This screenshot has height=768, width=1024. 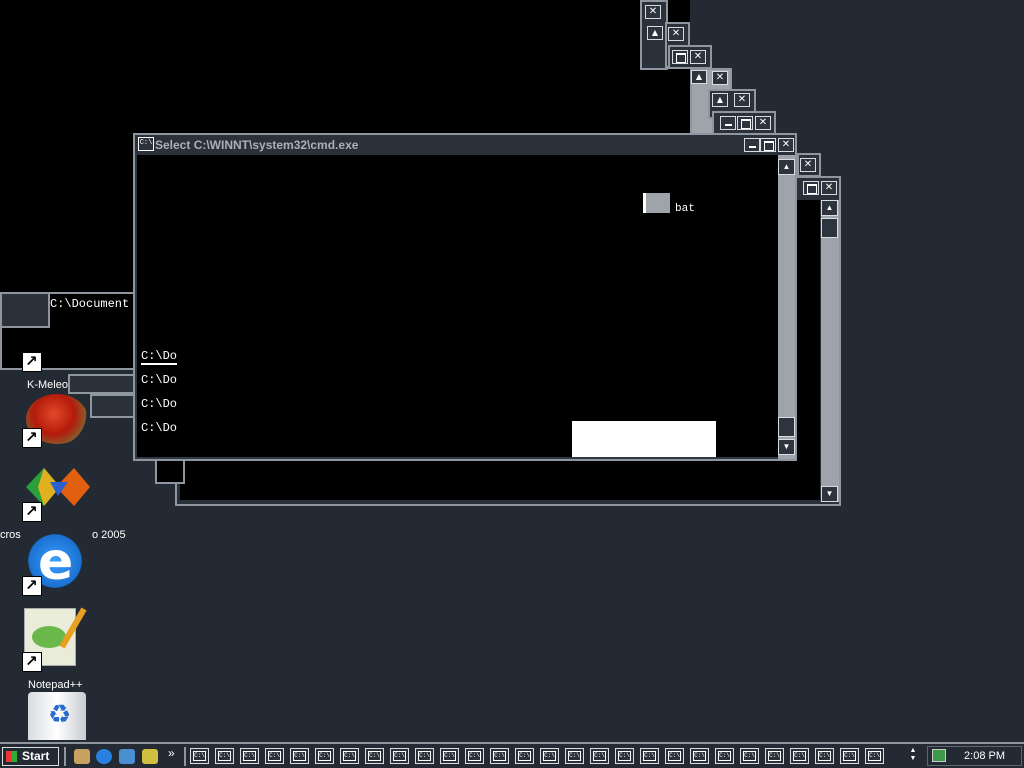 What do you see at coordinates (829, 208) in the screenshot?
I see `behind-scroll-up: ▲` at bounding box center [829, 208].